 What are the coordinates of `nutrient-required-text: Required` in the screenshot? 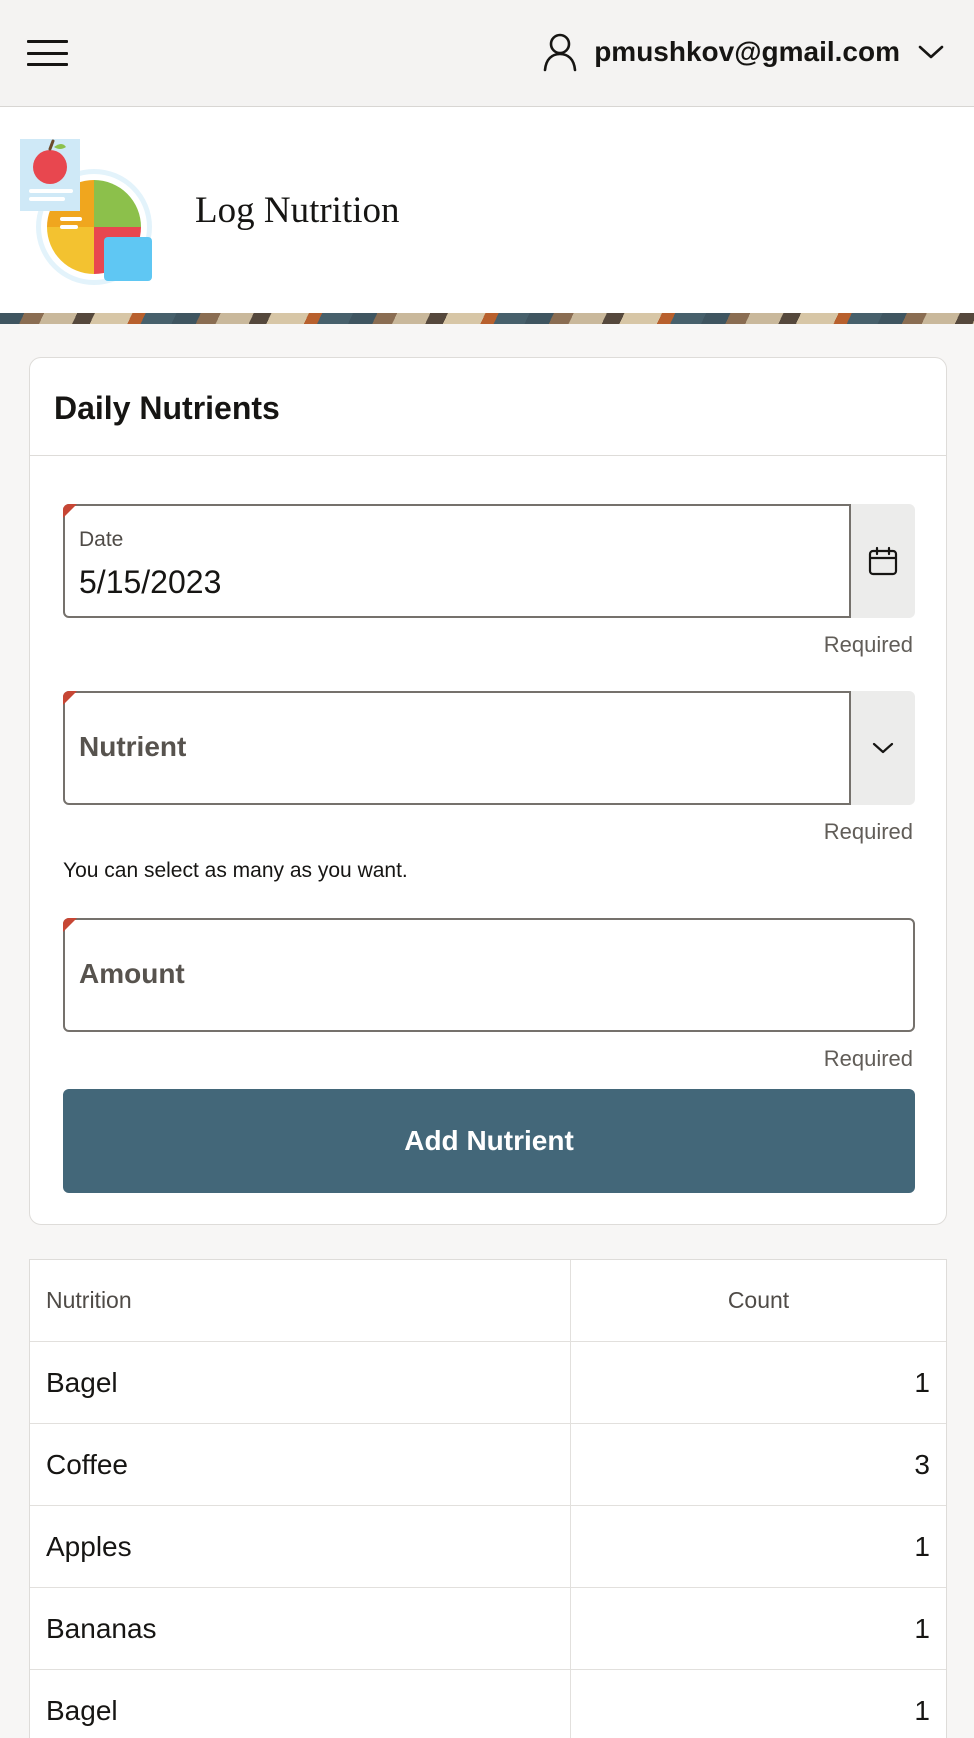 It's located at (868, 831).